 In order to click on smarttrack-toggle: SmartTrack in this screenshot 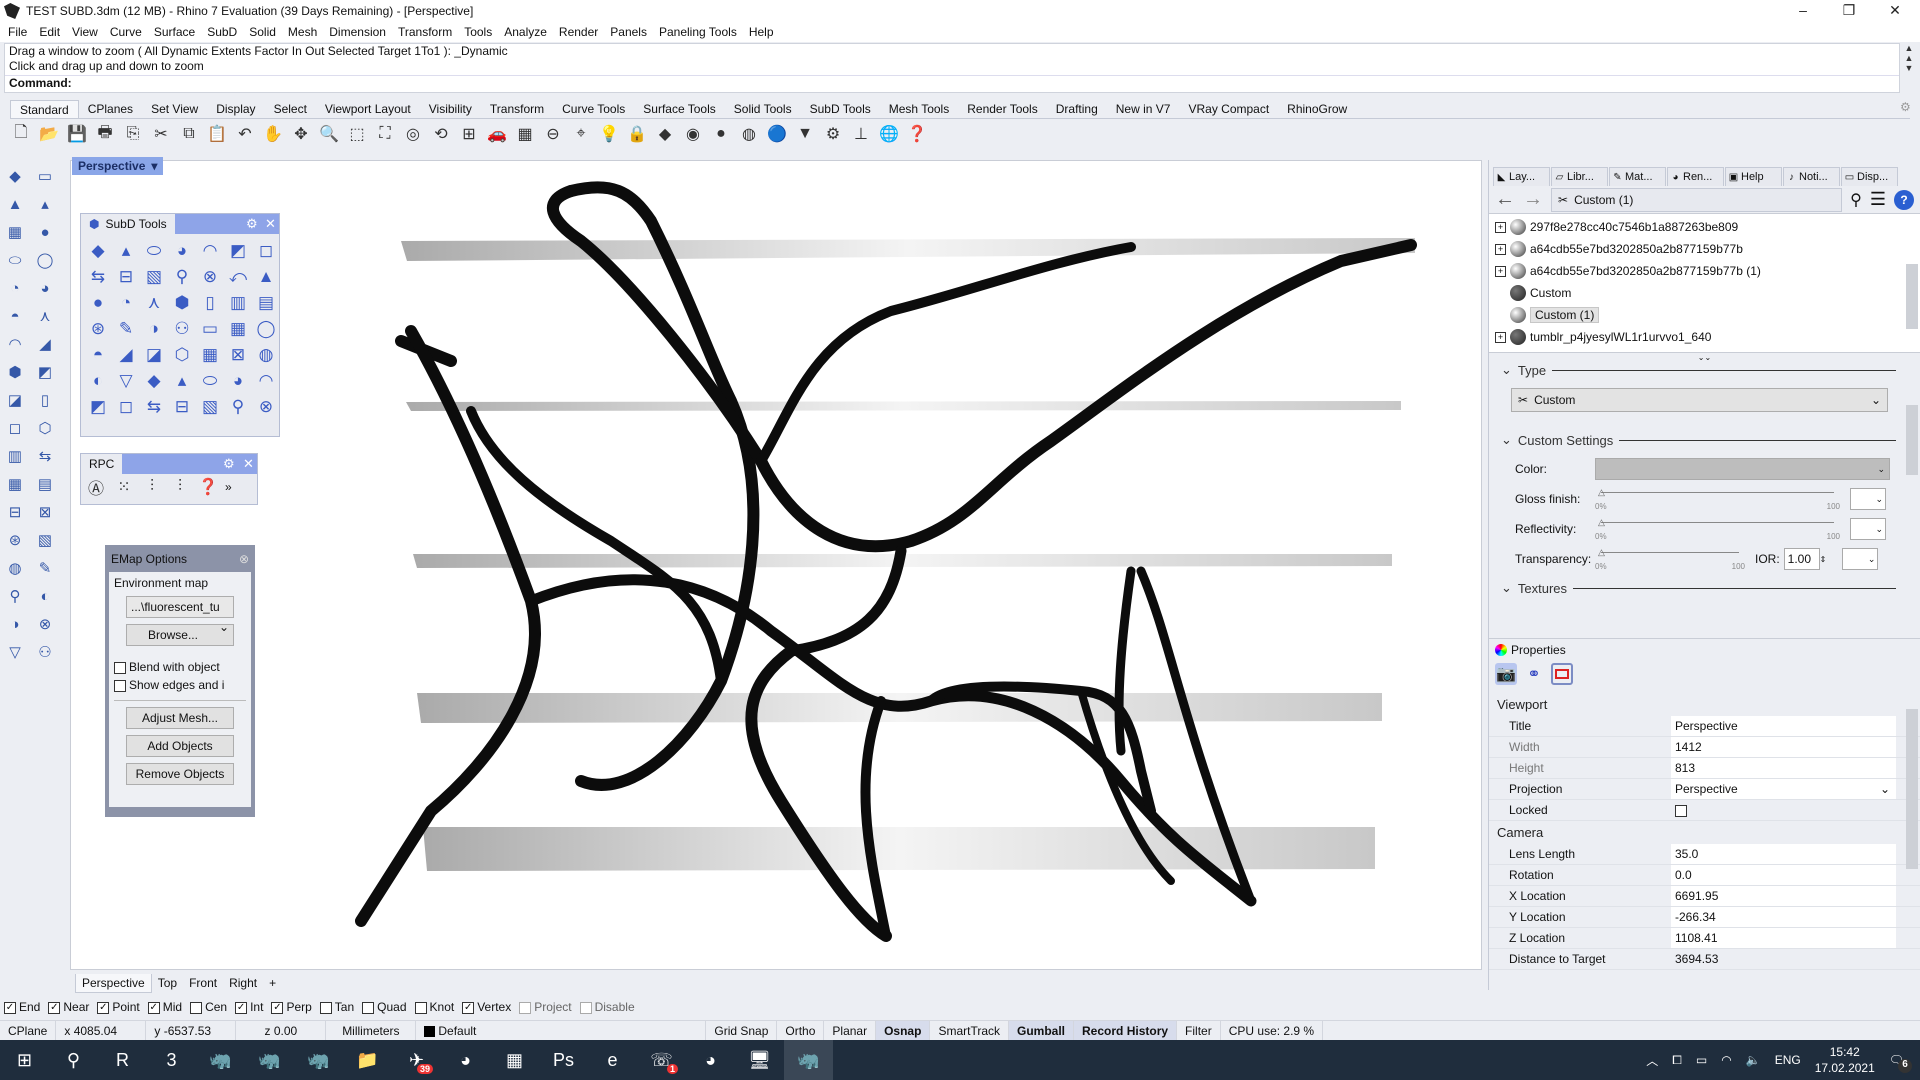, I will do `click(969, 1030)`.